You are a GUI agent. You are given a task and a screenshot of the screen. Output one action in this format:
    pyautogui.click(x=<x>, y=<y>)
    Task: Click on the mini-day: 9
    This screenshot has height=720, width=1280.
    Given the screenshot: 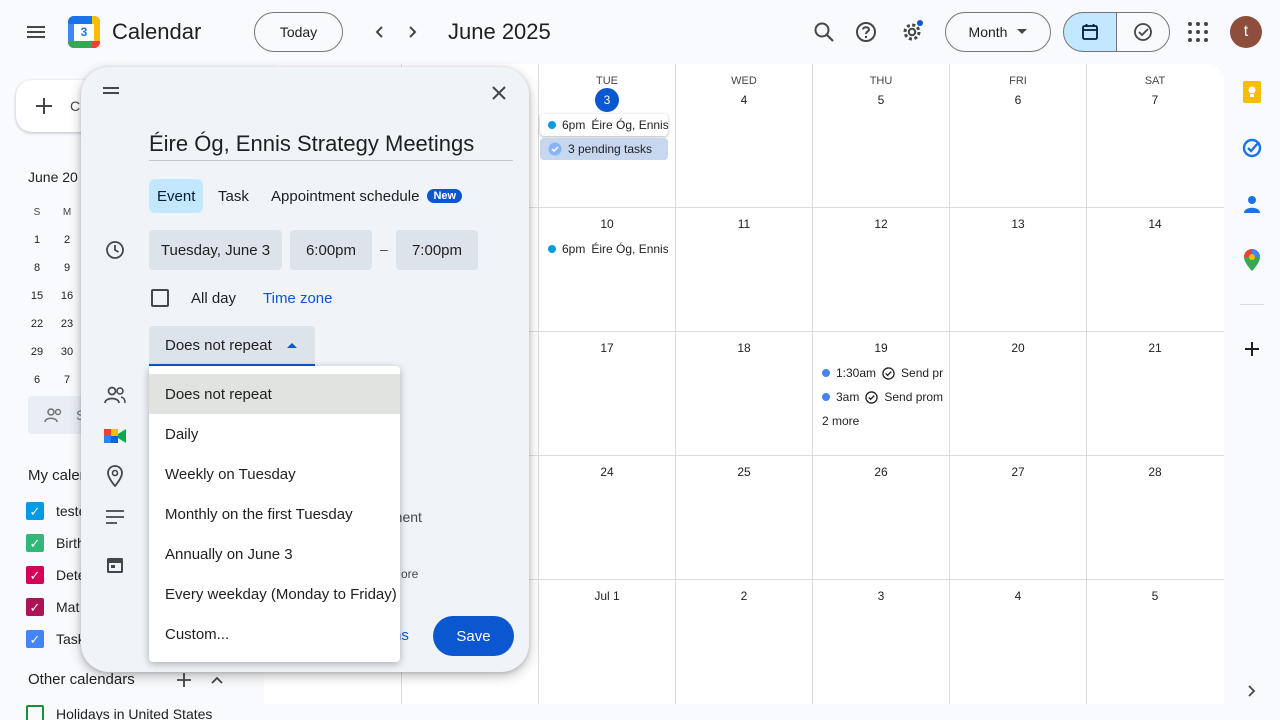 What is the action you would take?
    pyautogui.click(x=67, y=268)
    